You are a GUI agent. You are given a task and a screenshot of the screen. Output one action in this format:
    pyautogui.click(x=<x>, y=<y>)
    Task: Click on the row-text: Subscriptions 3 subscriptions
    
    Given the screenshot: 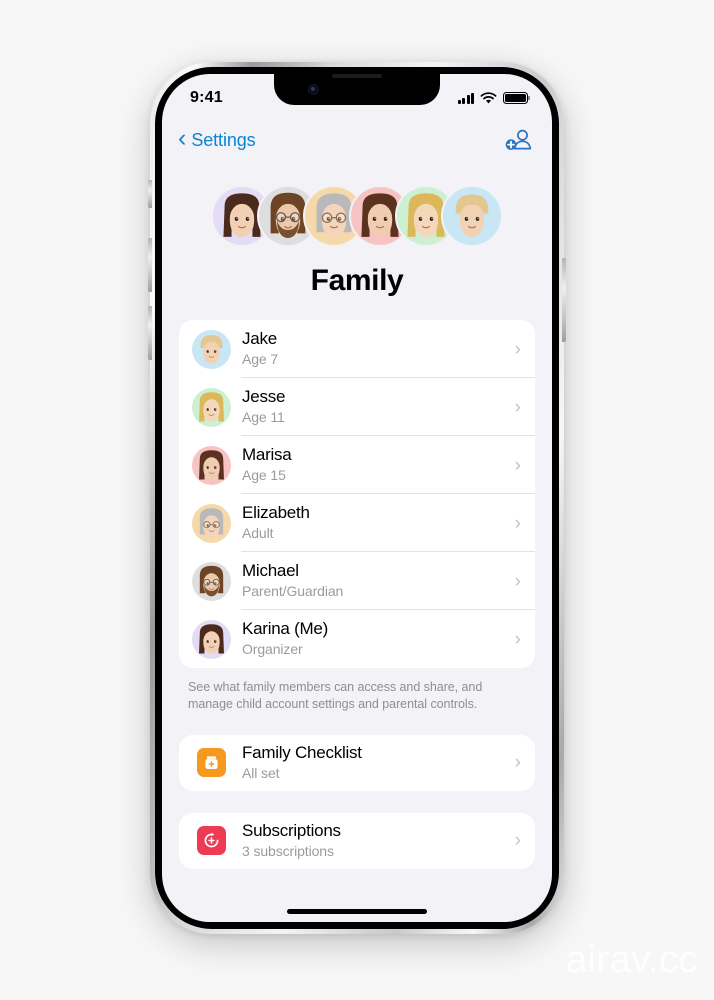 What is the action you would take?
    pyautogui.click(x=374, y=841)
    